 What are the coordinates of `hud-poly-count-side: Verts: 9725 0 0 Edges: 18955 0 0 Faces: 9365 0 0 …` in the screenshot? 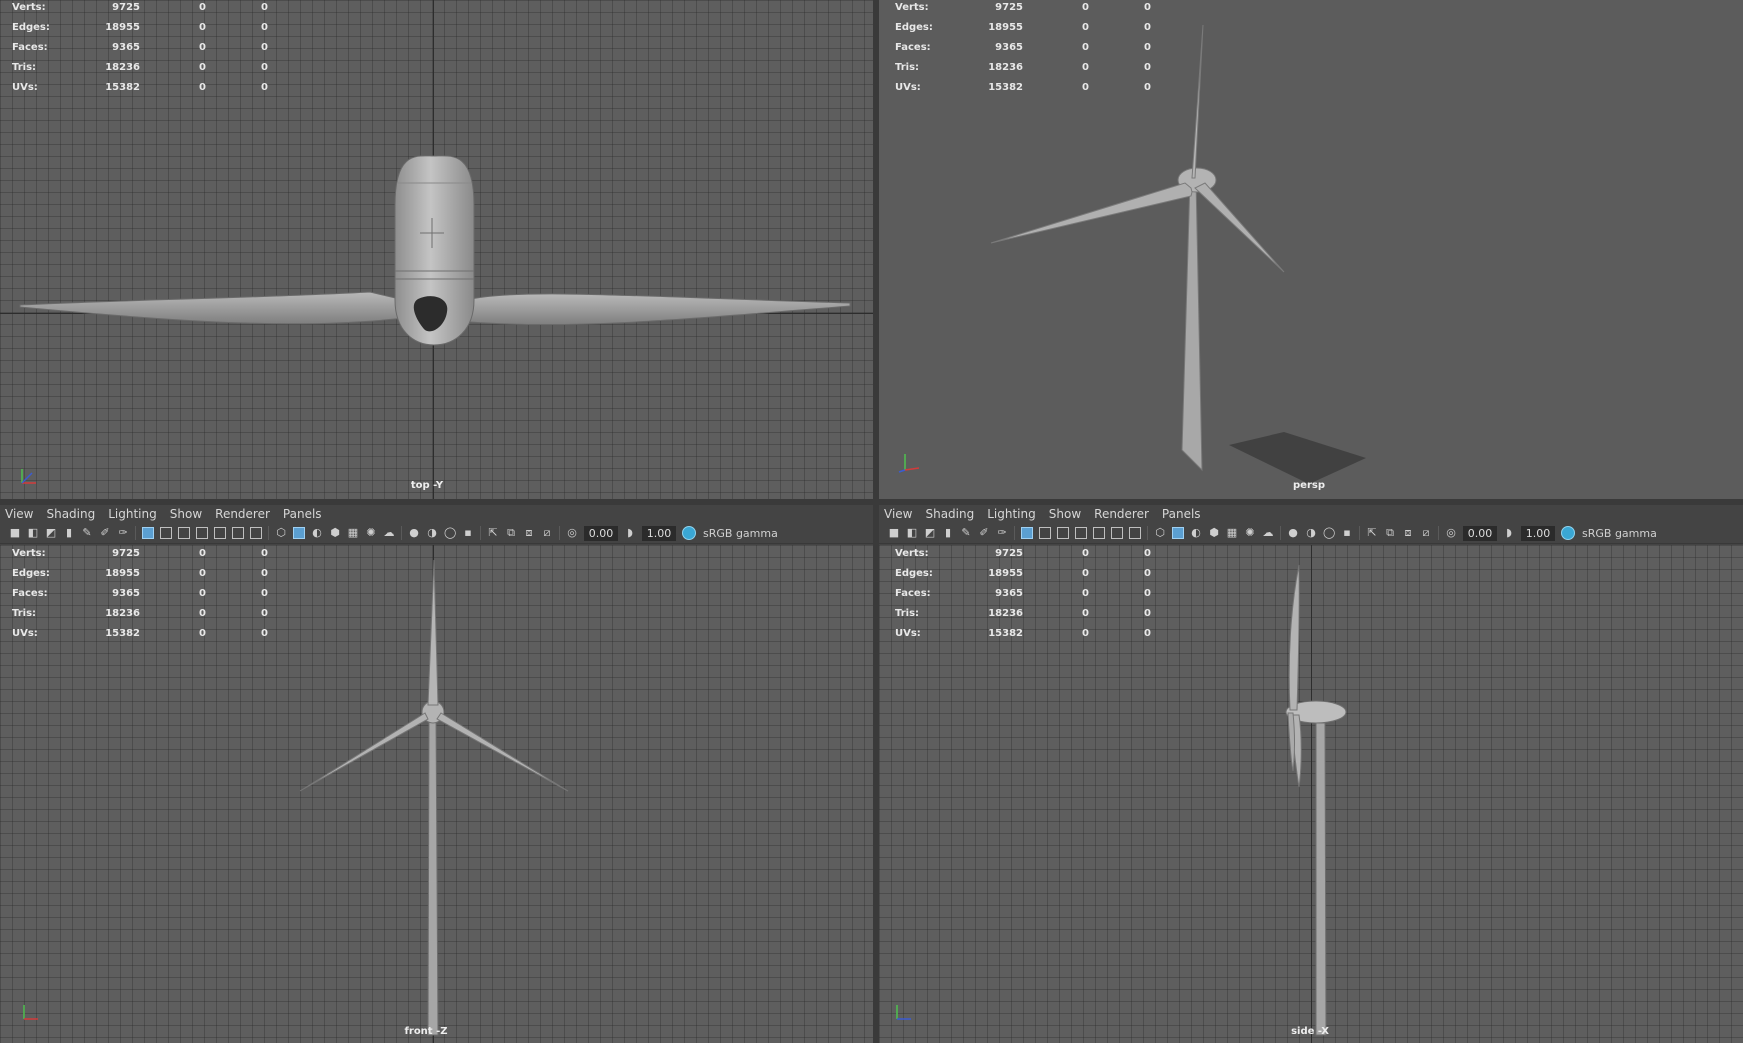 It's located at (1023, 593).